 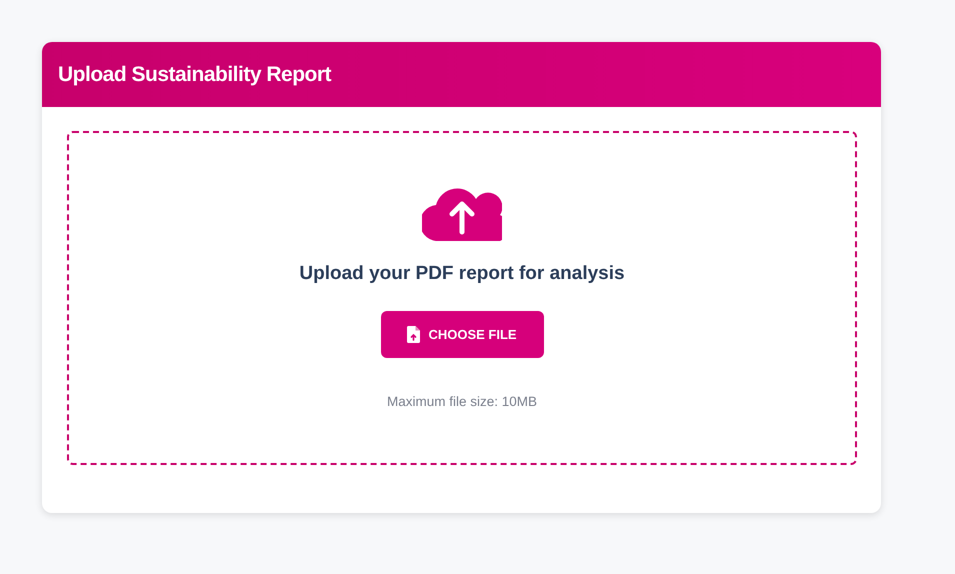 What do you see at coordinates (413, 334) in the screenshot?
I see `file-upload-icon` at bounding box center [413, 334].